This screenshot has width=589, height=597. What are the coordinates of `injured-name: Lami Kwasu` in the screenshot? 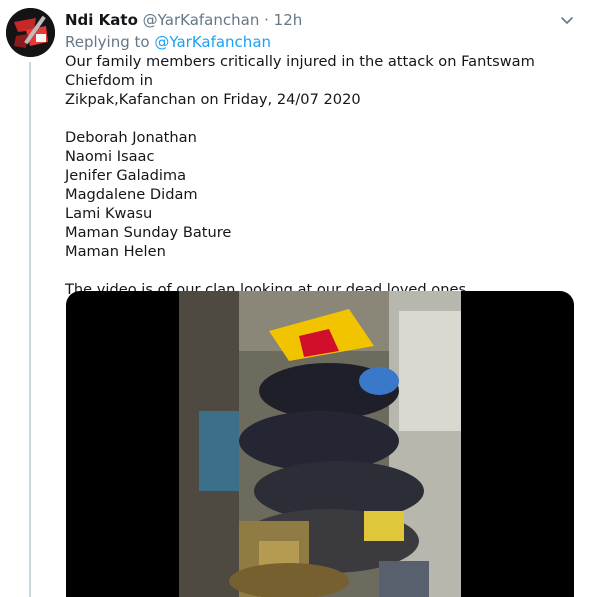 It's located at (109, 213).